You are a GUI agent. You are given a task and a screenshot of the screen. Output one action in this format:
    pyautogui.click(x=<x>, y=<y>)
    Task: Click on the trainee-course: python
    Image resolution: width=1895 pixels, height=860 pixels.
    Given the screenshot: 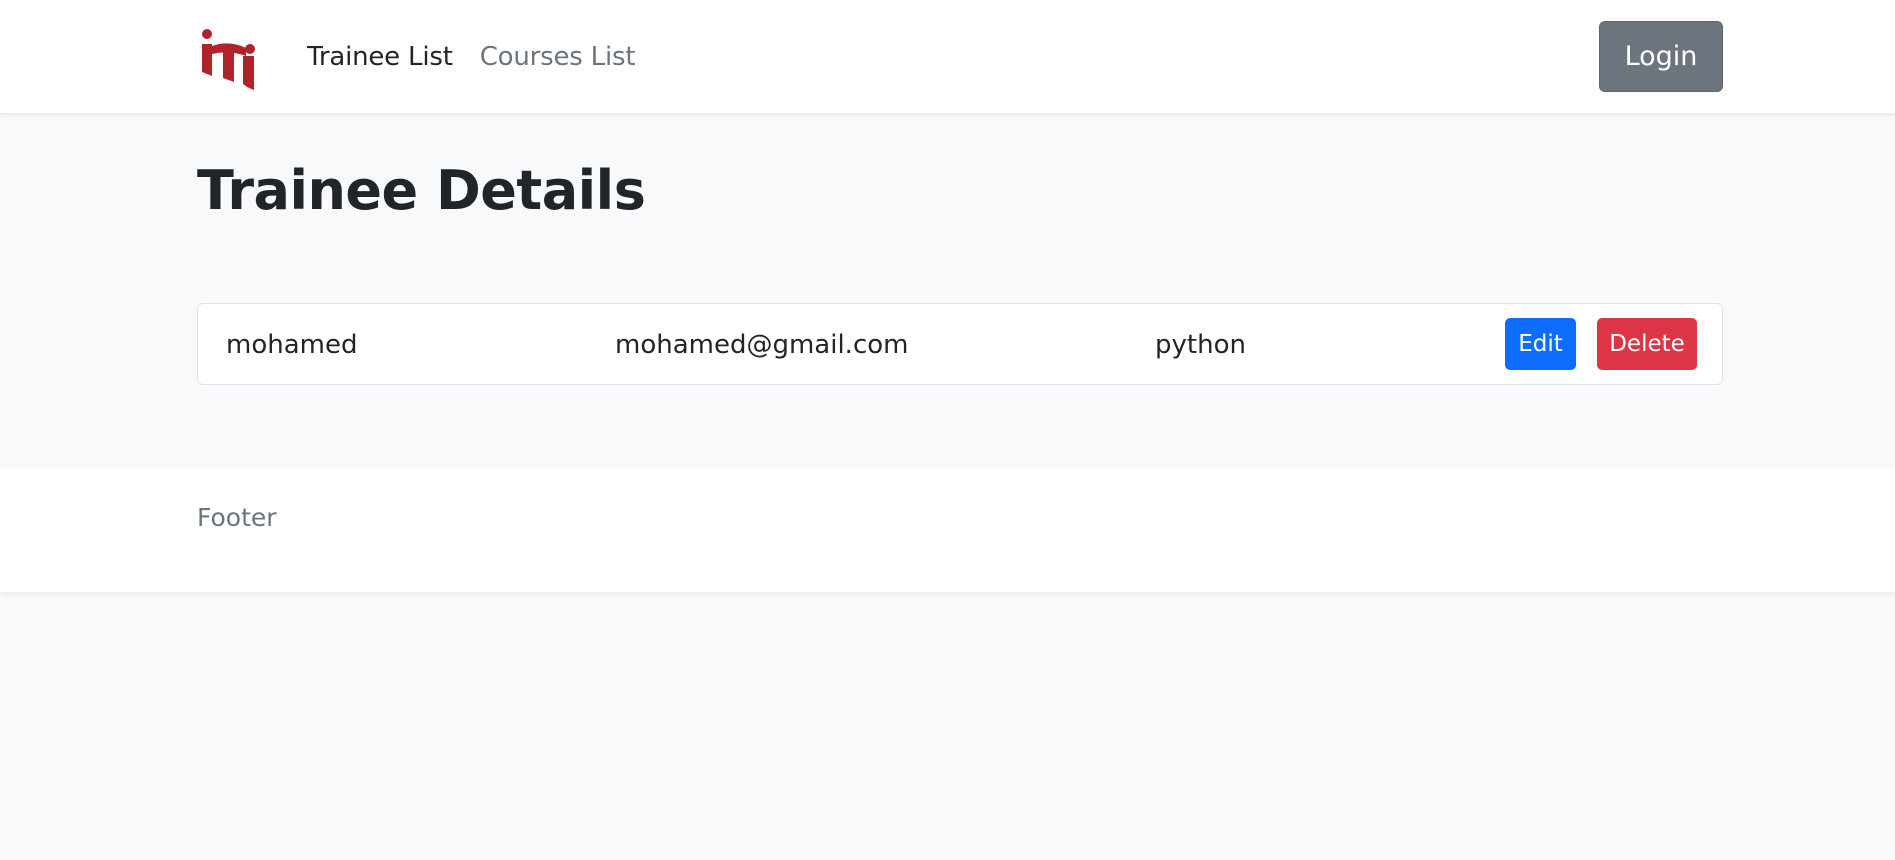 What is the action you would take?
    pyautogui.click(x=1200, y=345)
    